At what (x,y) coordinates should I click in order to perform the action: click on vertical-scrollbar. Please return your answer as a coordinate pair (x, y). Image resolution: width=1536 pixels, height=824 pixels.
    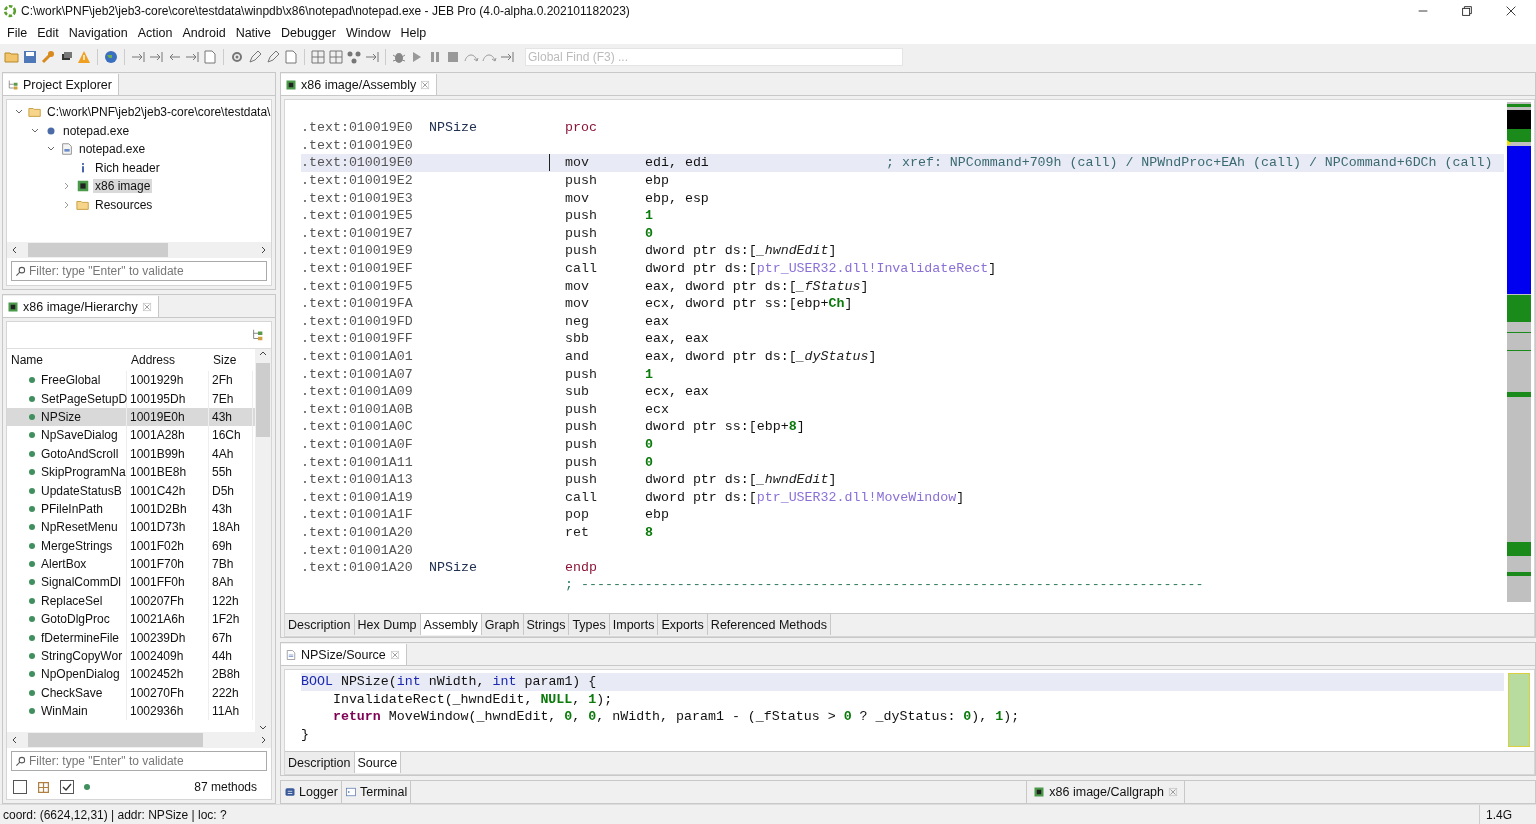
    Looking at the image, I should click on (263, 540).